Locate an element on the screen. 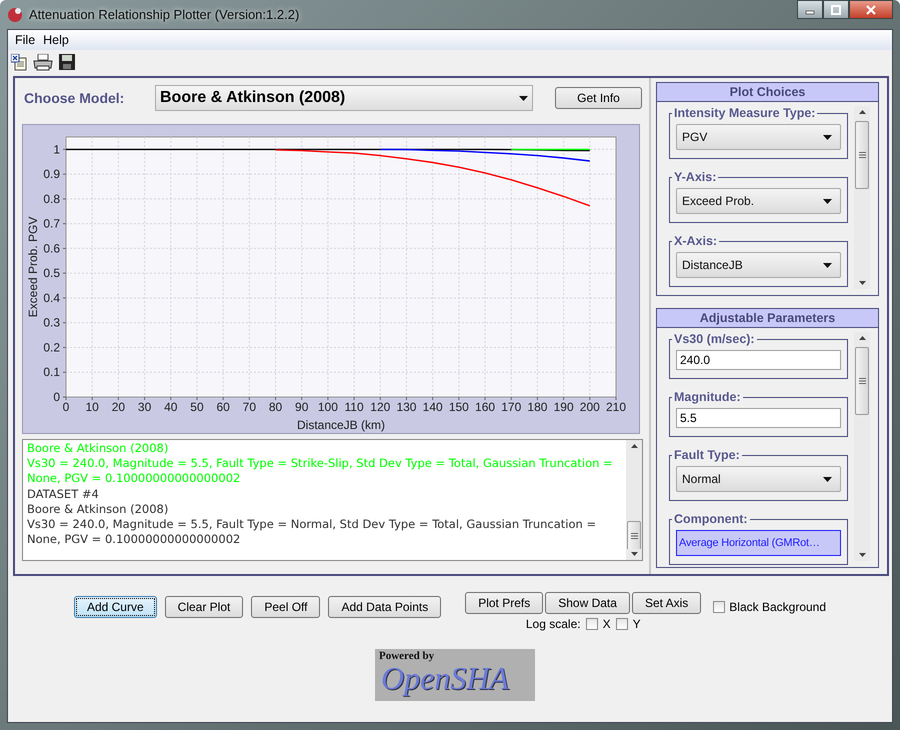 The width and height of the screenshot is (900, 730). field-label: Intensity Measure Type: is located at coordinates (744, 113).